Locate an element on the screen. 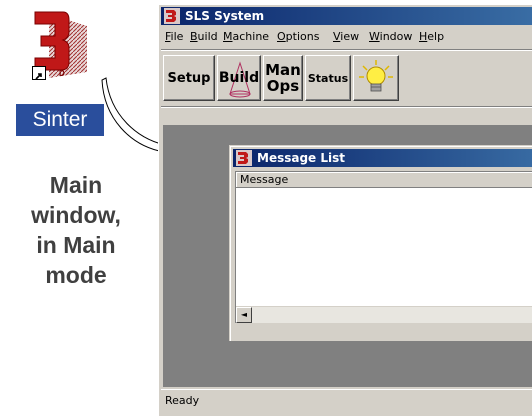  man-ops-button: Man Ops is located at coordinates (283, 78).